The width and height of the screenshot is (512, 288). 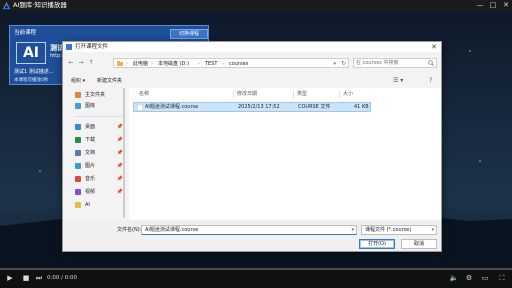 What do you see at coordinates (71, 63) in the screenshot?
I see `back-button: ←` at bounding box center [71, 63].